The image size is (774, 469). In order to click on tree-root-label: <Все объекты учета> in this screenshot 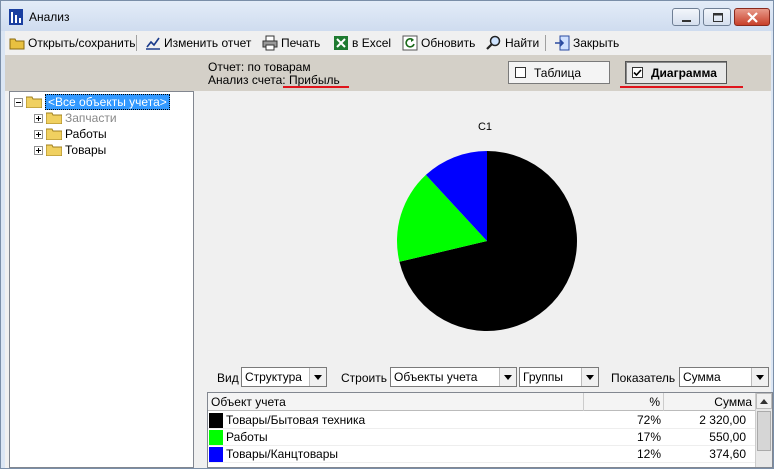, I will do `click(107, 102)`.